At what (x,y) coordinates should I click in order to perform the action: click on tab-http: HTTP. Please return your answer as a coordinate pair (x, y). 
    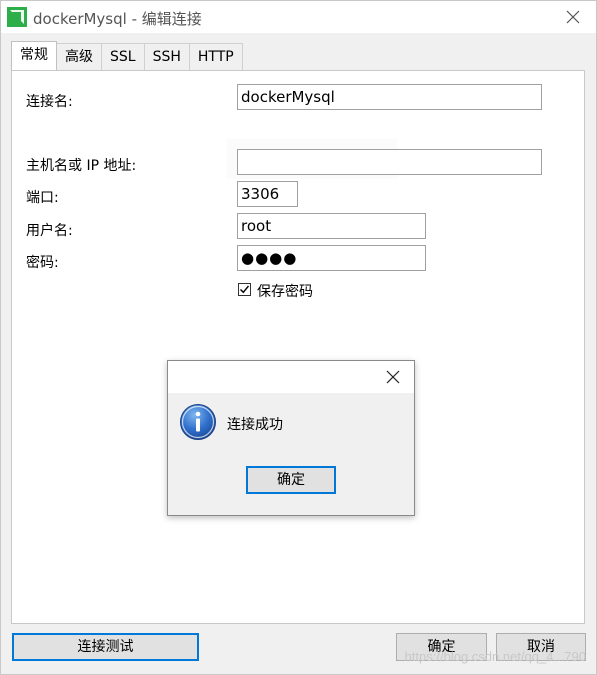
    Looking at the image, I should click on (215, 56).